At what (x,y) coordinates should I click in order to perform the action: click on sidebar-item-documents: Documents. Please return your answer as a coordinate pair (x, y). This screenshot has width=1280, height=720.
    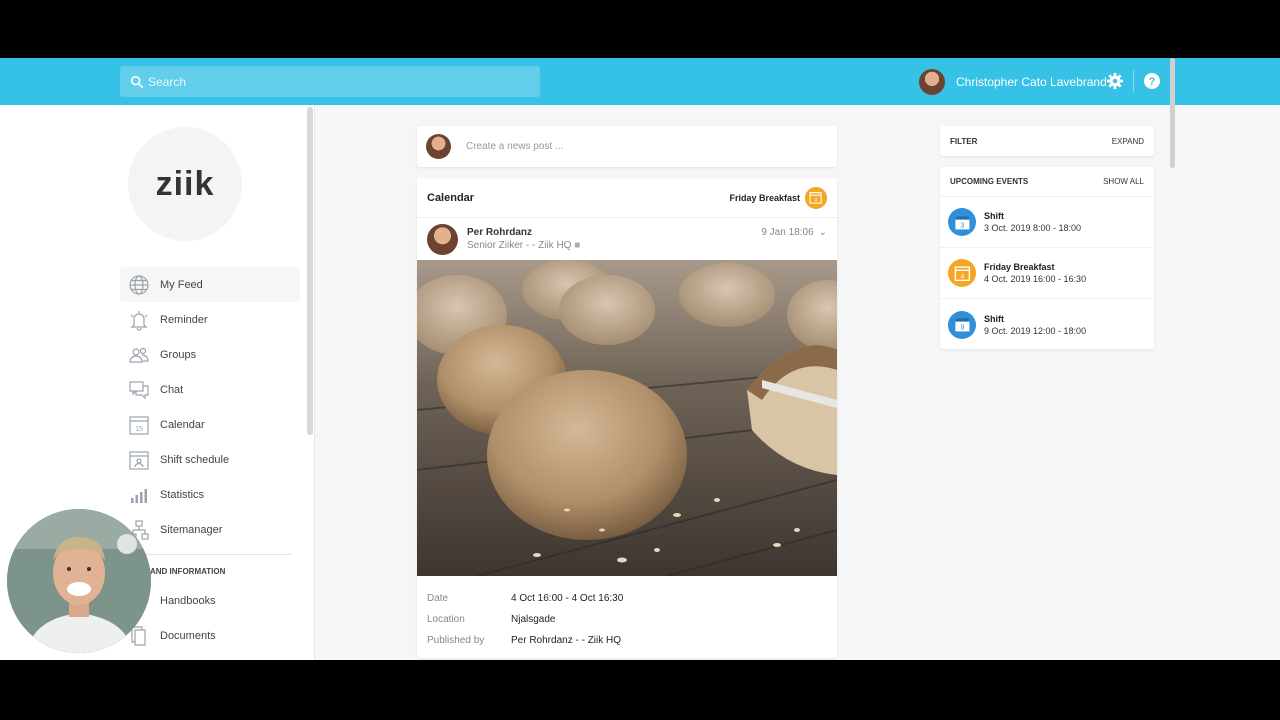
    Looking at the image, I should click on (210, 635).